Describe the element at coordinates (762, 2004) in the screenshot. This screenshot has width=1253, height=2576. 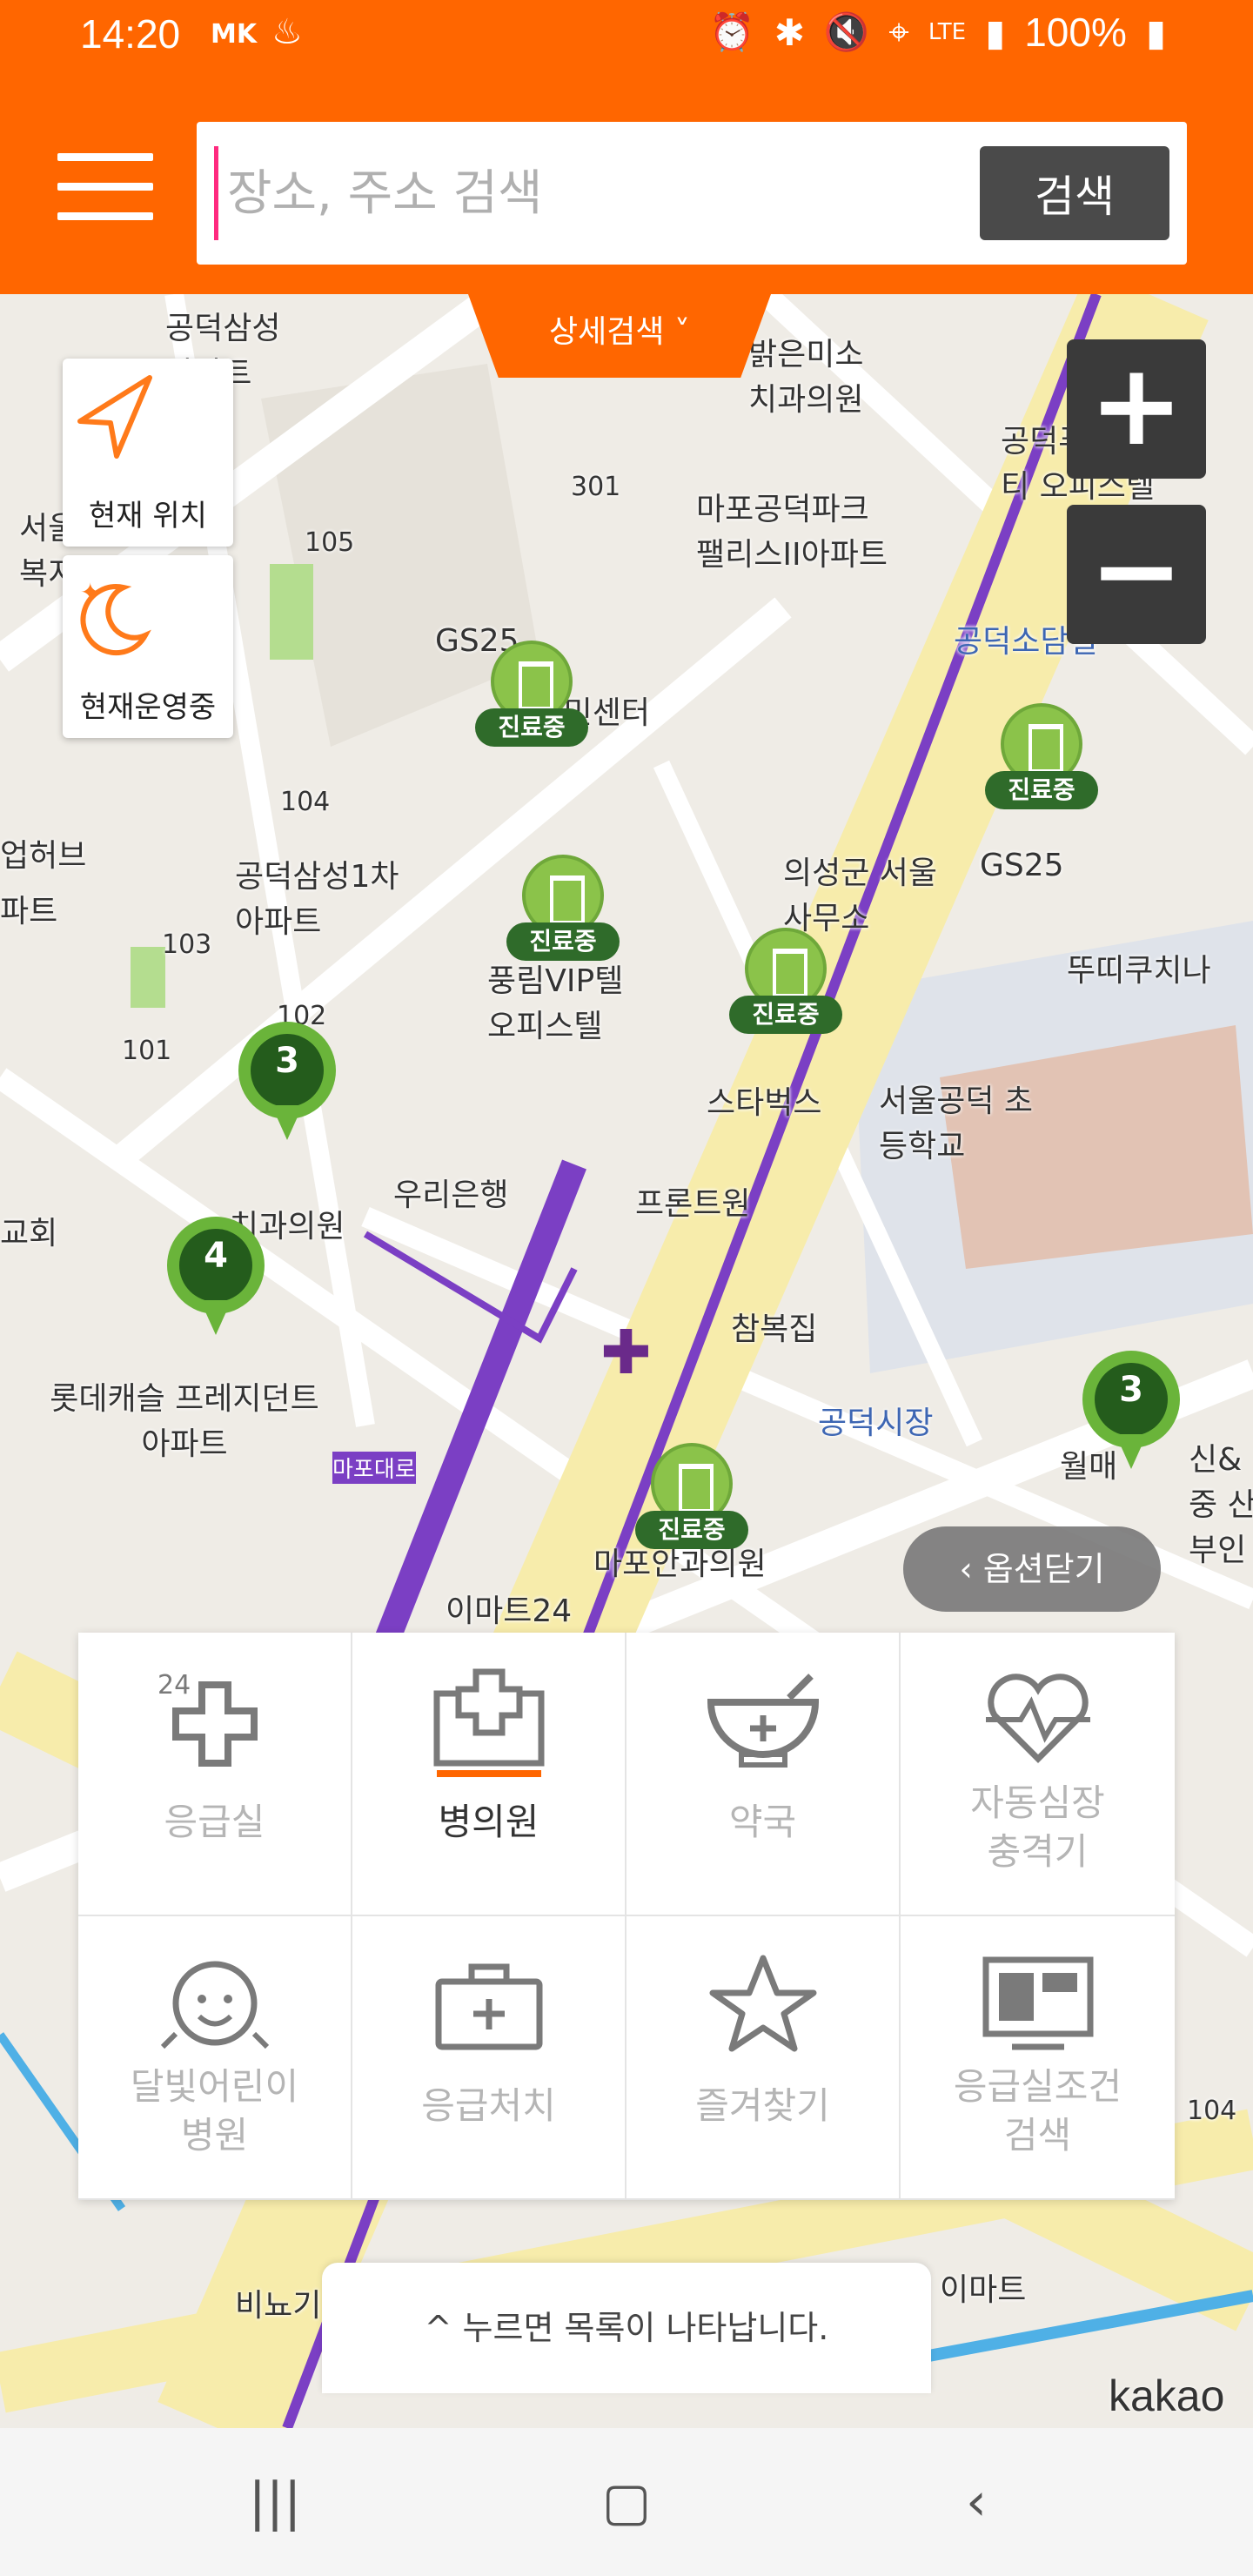
I see `star-icon` at that location.